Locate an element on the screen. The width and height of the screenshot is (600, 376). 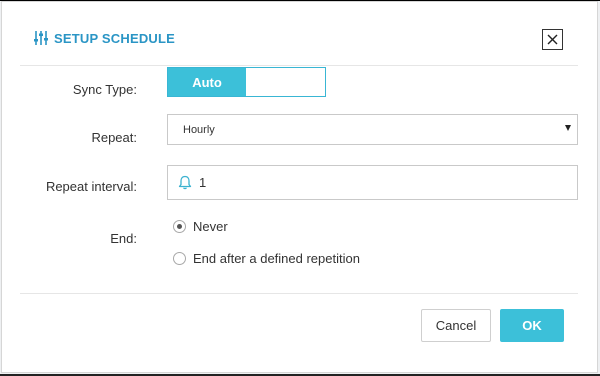
end-option-after-repetition: End after a defined repetition is located at coordinates (266, 258).